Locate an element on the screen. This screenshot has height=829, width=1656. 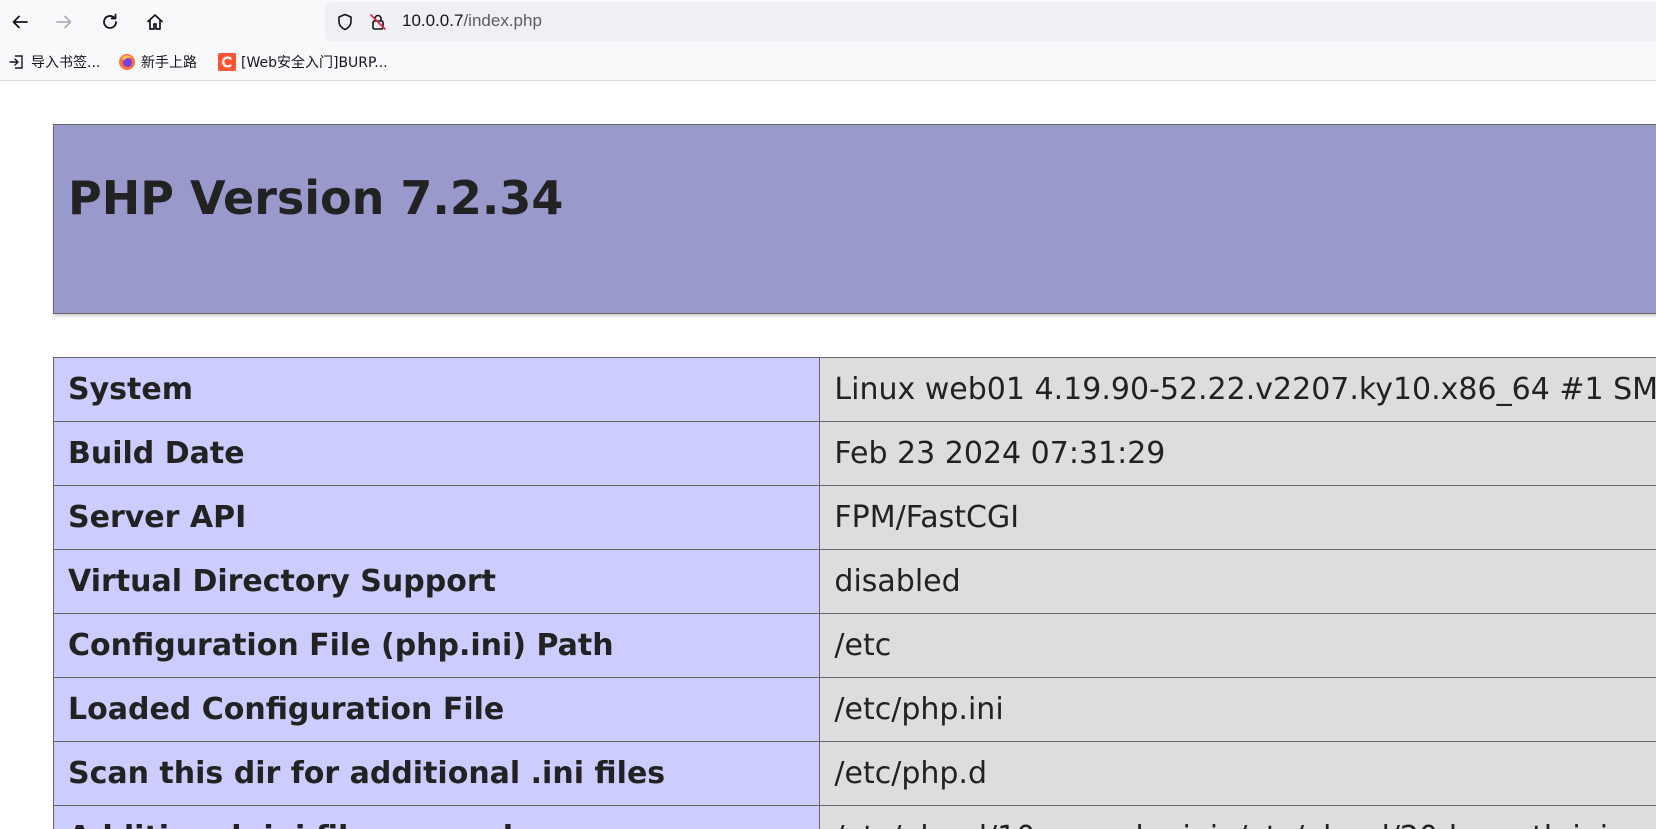
reload-button is located at coordinates (110, 22).